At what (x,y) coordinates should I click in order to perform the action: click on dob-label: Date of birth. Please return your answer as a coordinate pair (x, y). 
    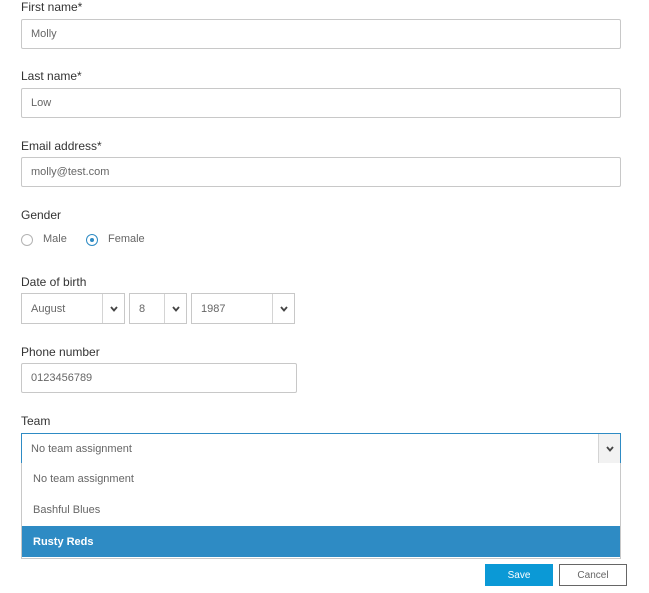
    Looking at the image, I should click on (54, 282).